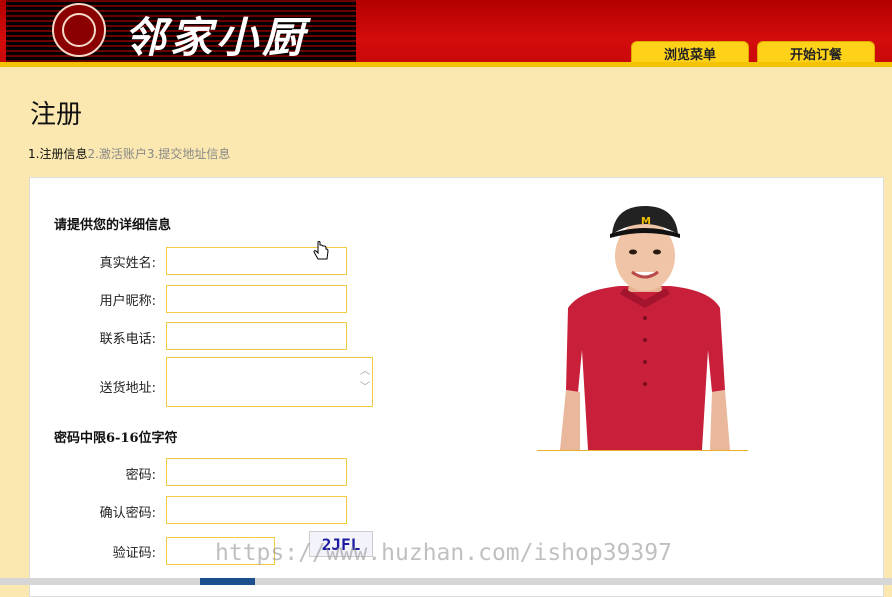 This screenshot has height=597, width=892. I want to click on step-submit-address: 3.提交地址信息, so click(188, 154).